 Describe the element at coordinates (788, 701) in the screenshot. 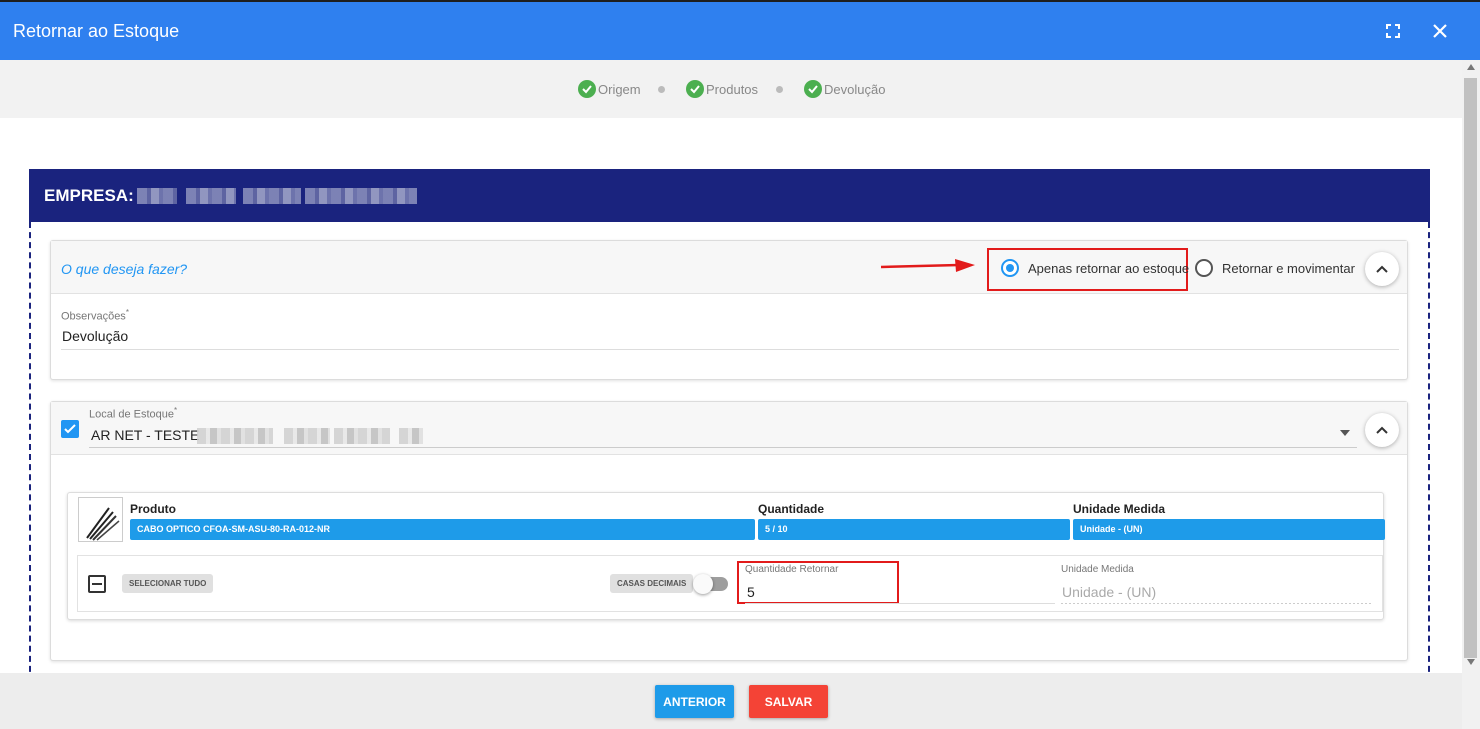

I see `salvar-button: SALVAR` at that location.